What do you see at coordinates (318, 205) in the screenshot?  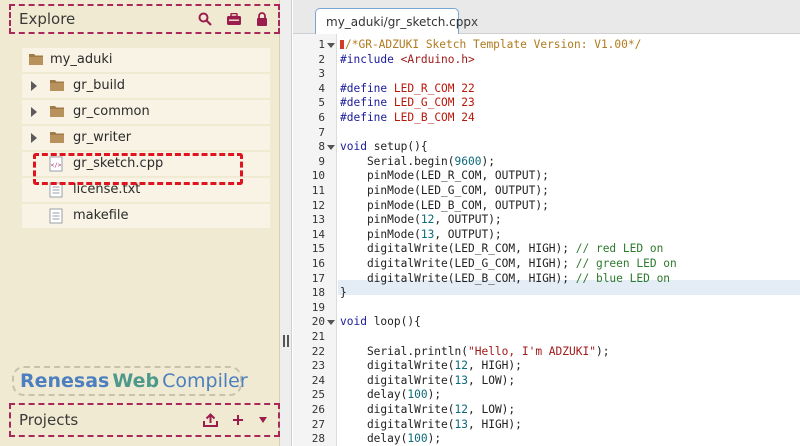 I see `line-number: 12` at bounding box center [318, 205].